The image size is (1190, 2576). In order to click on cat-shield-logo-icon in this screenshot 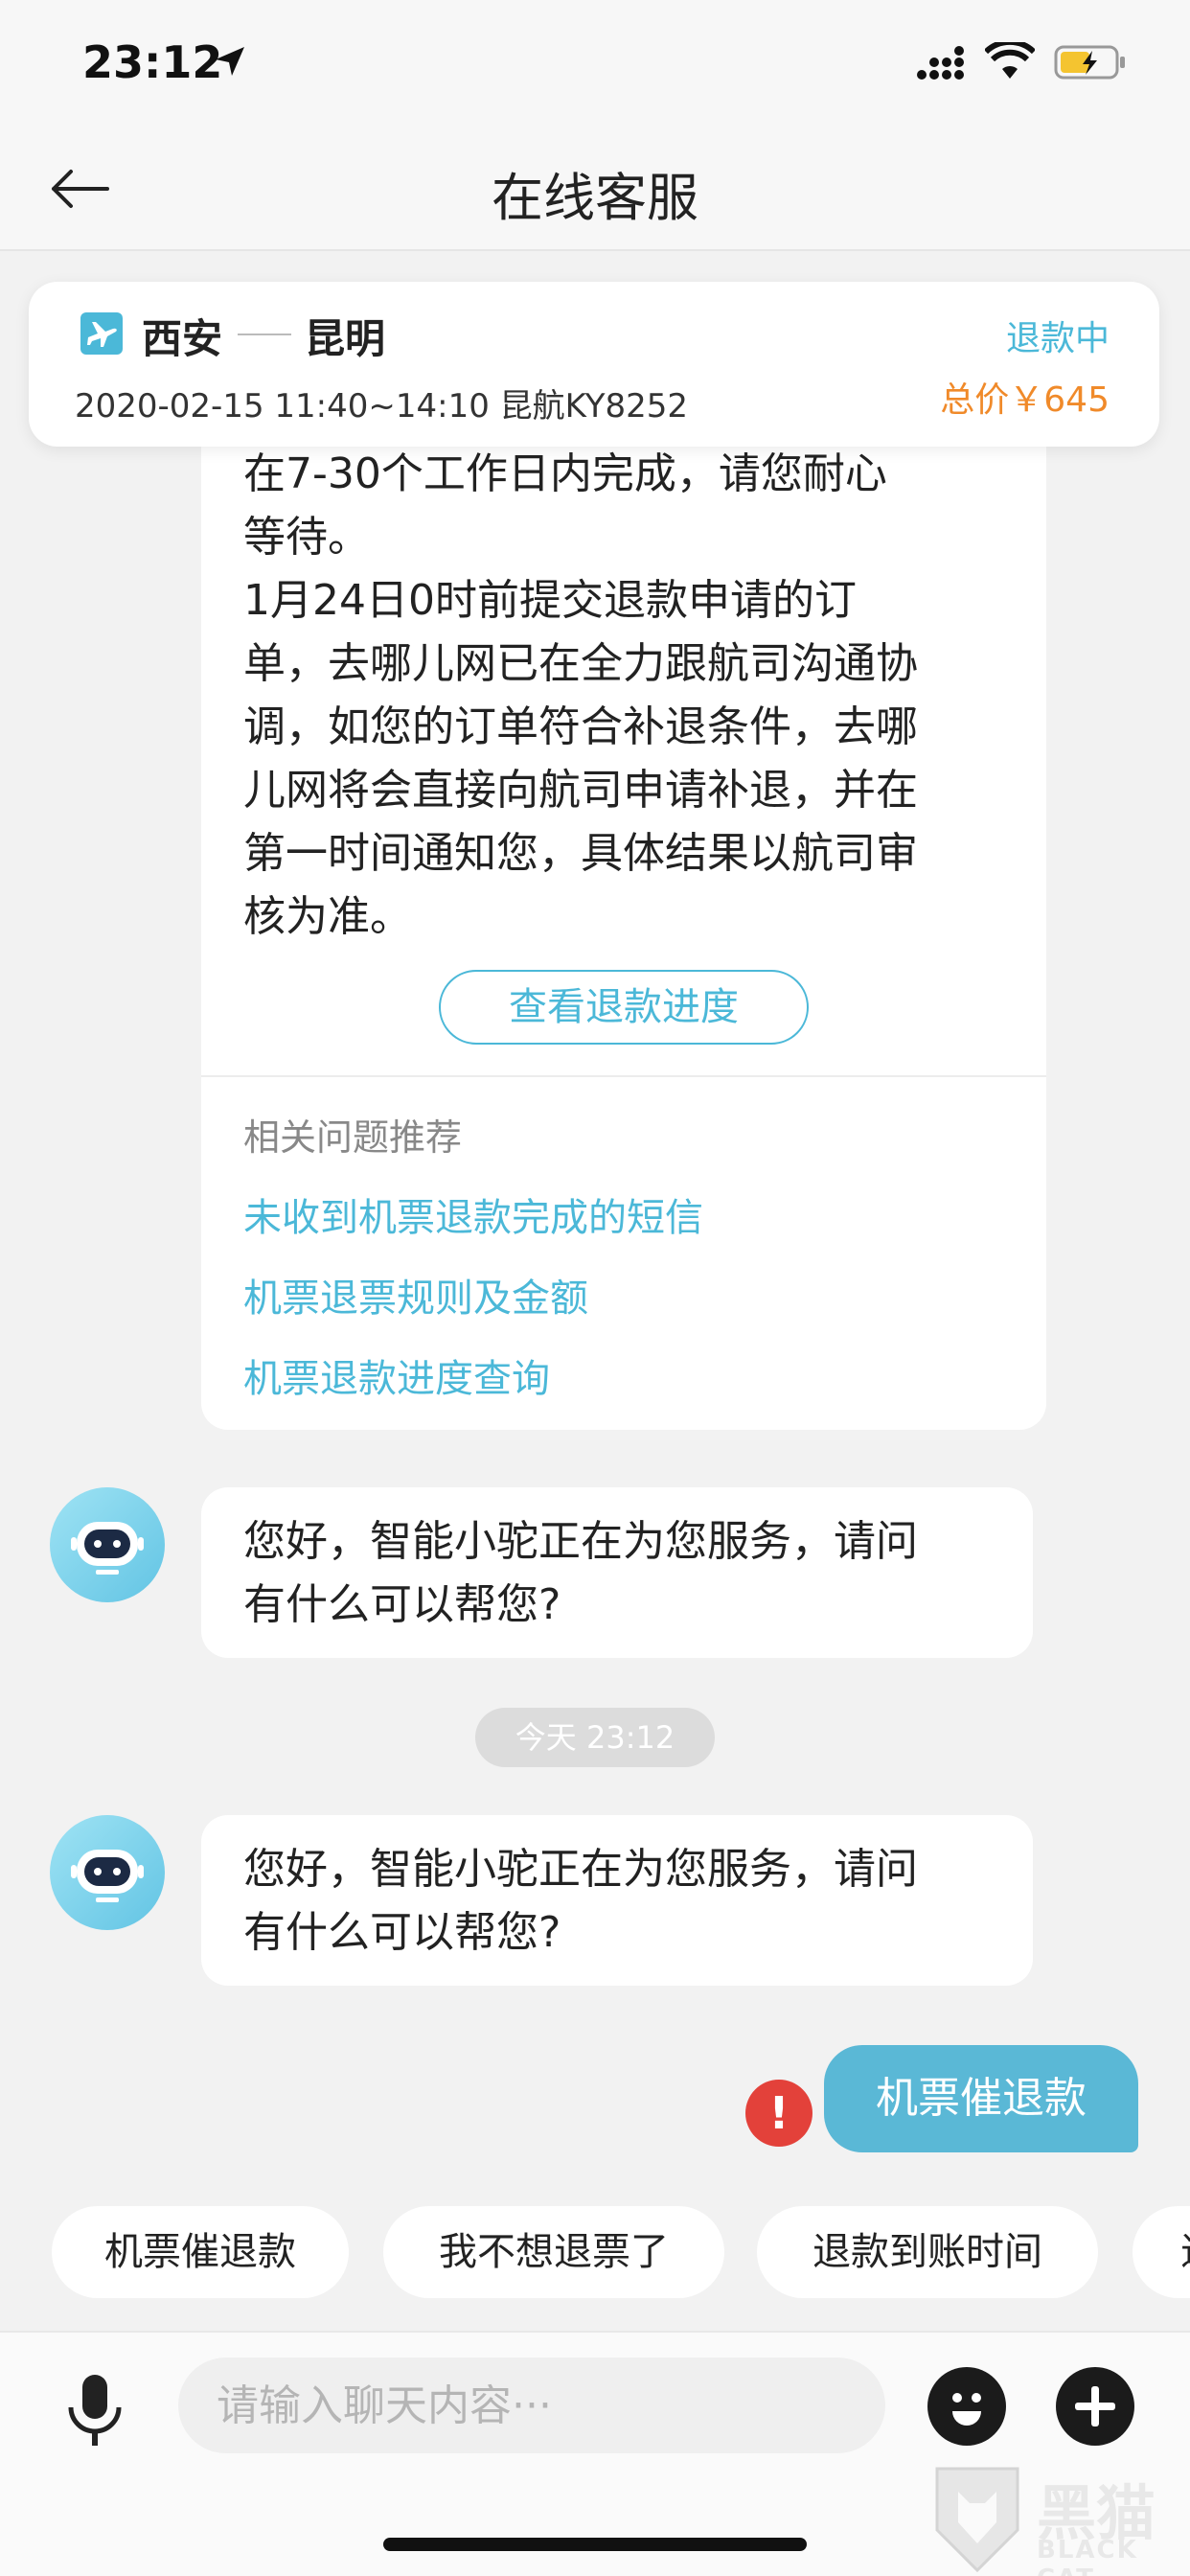, I will do `click(977, 2520)`.